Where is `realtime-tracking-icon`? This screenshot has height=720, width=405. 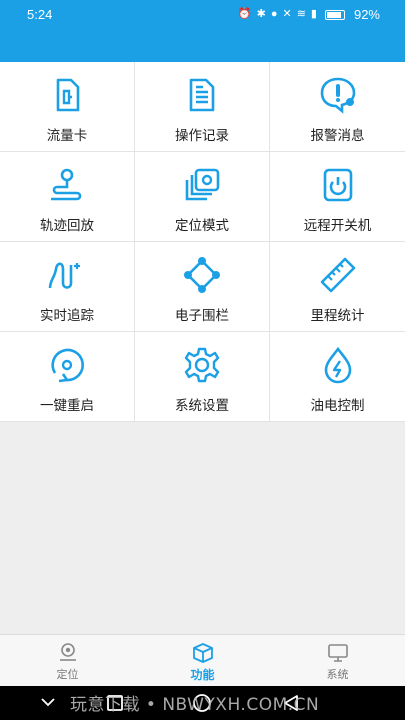 realtime-tracking-icon is located at coordinates (67, 275).